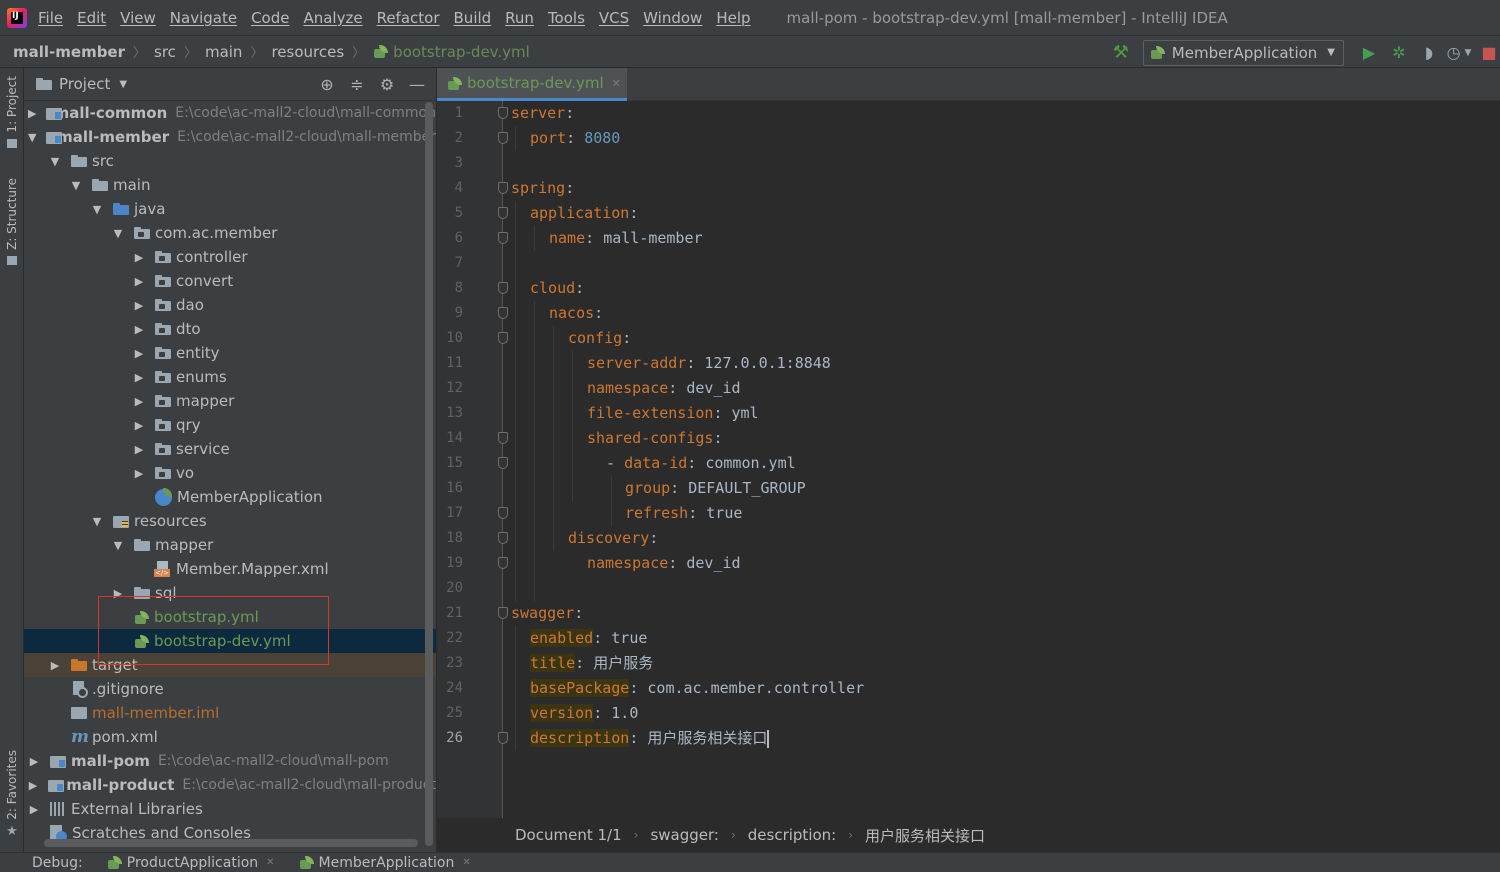 This screenshot has height=872, width=1500. What do you see at coordinates (733, 18) in the screenshot?
I see `menu-help: Help` at bounding box center [733, 18].